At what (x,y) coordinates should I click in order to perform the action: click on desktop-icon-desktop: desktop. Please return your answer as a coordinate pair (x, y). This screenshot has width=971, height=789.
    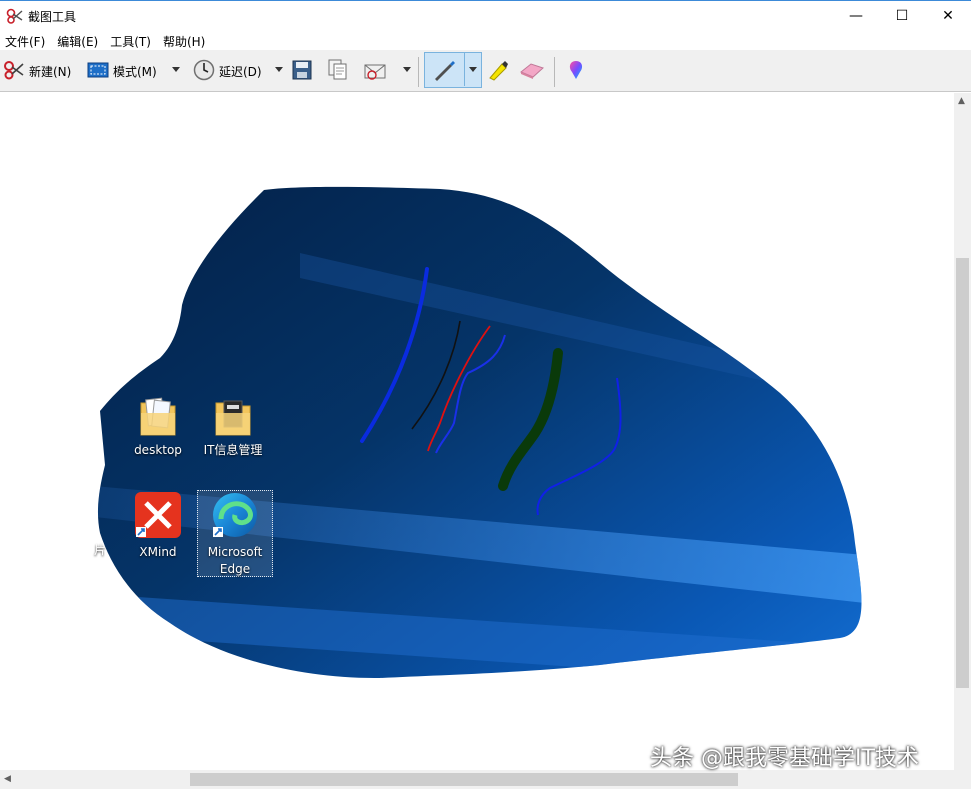
    Looking at the image, I should click on (158, 427).